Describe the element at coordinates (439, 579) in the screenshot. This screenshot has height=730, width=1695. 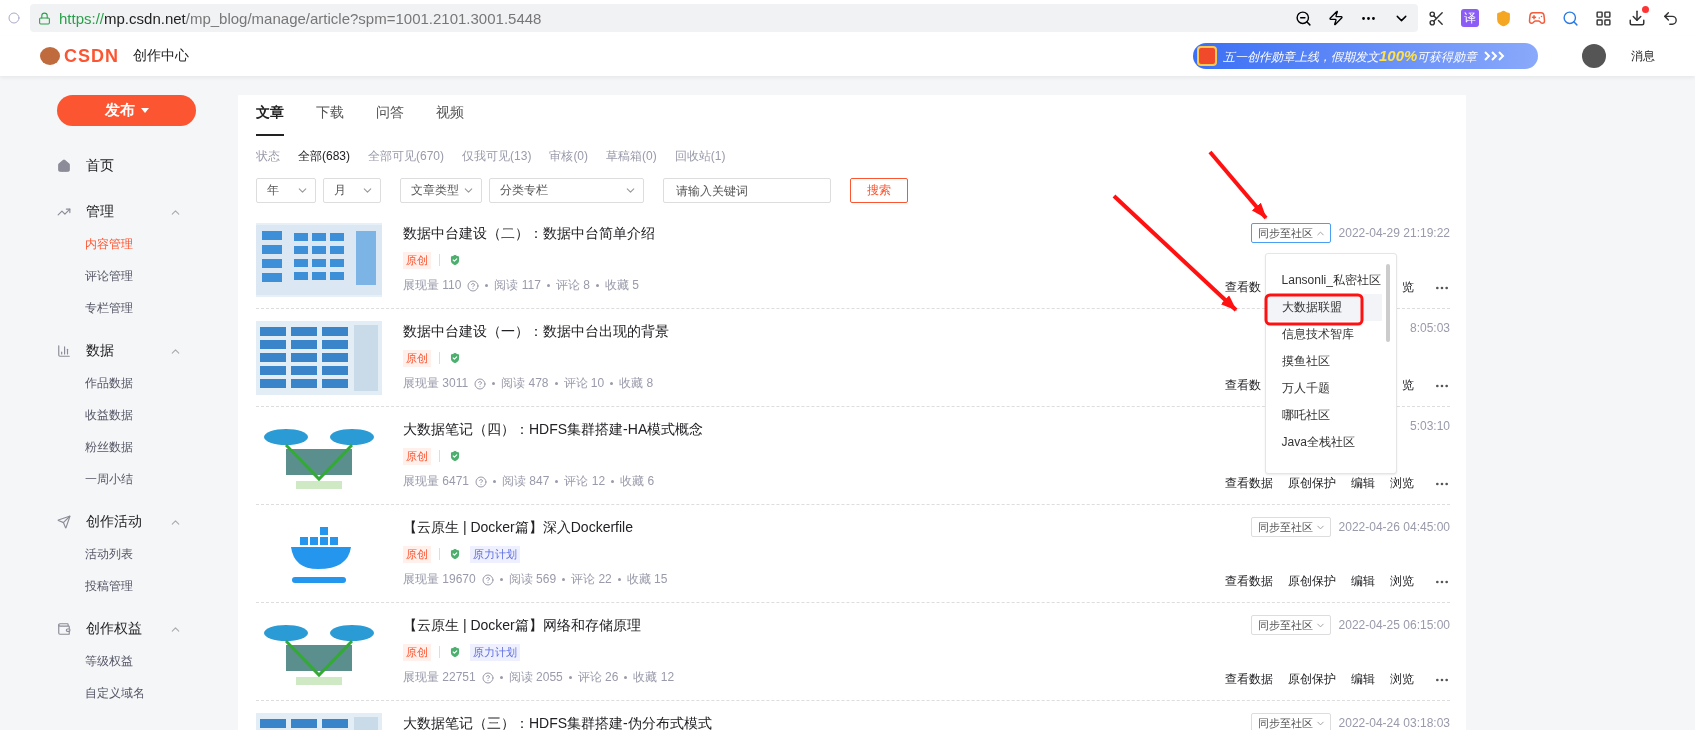
I see `article-stat: 展现量 19670` at that location.